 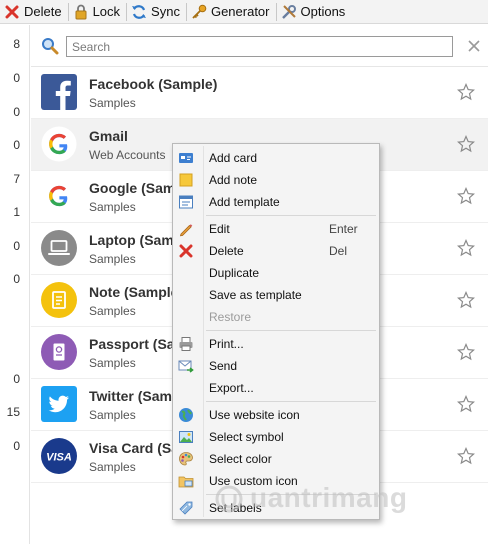 I want to click on laptop-icon, so click(x=59, y=248).